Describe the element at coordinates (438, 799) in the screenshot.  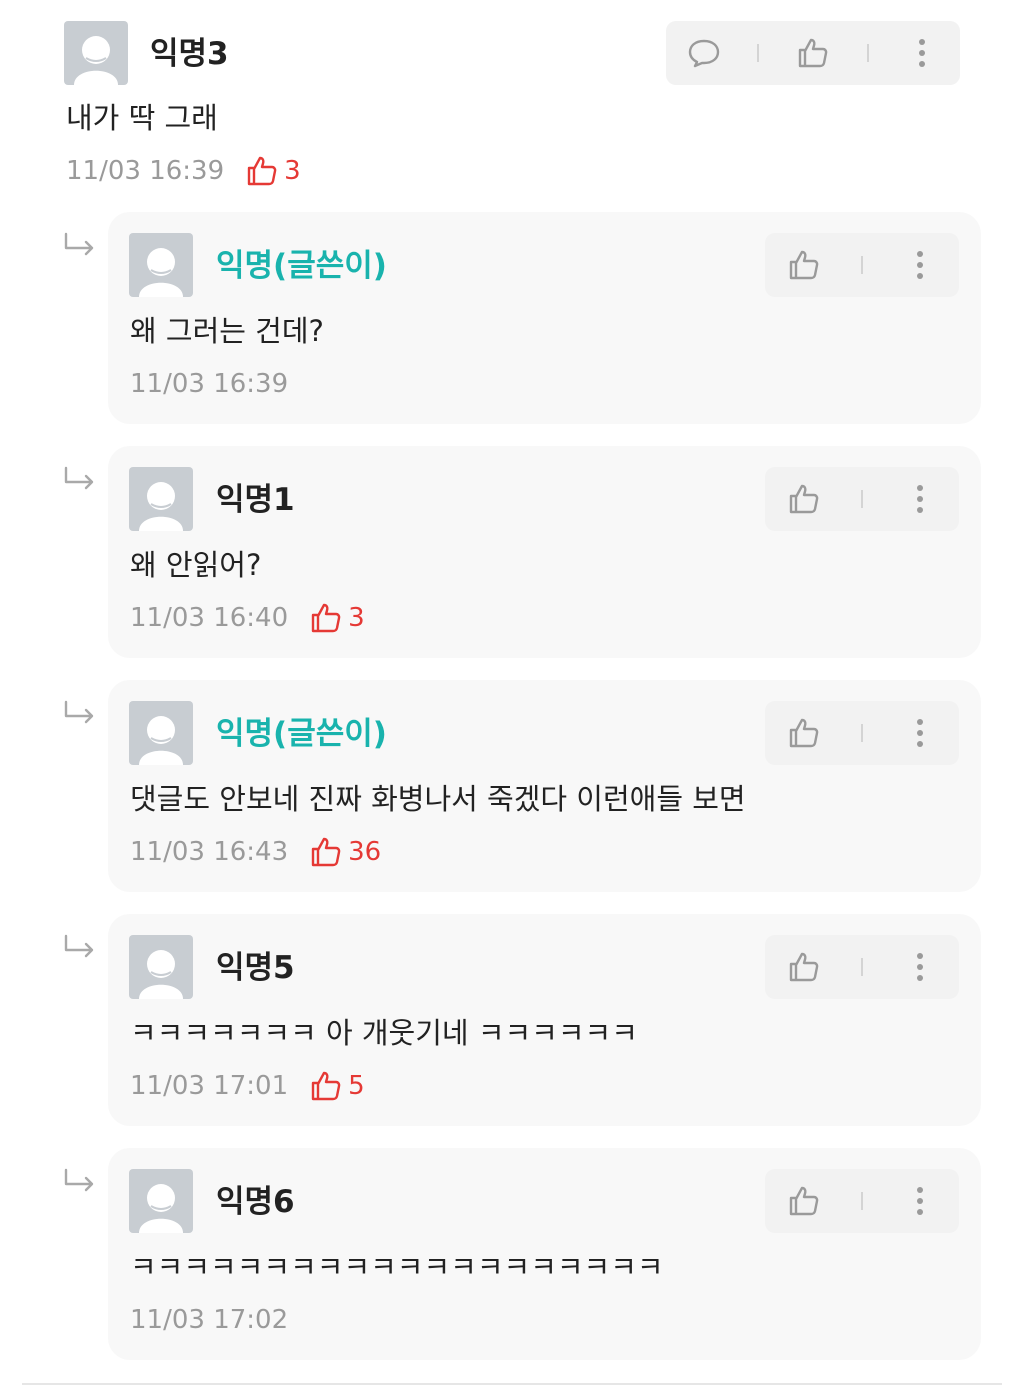
I see `reply-text: 댓글도 안보네 진짜 화병나서 죽겠다 이런애들 보면` at that location.